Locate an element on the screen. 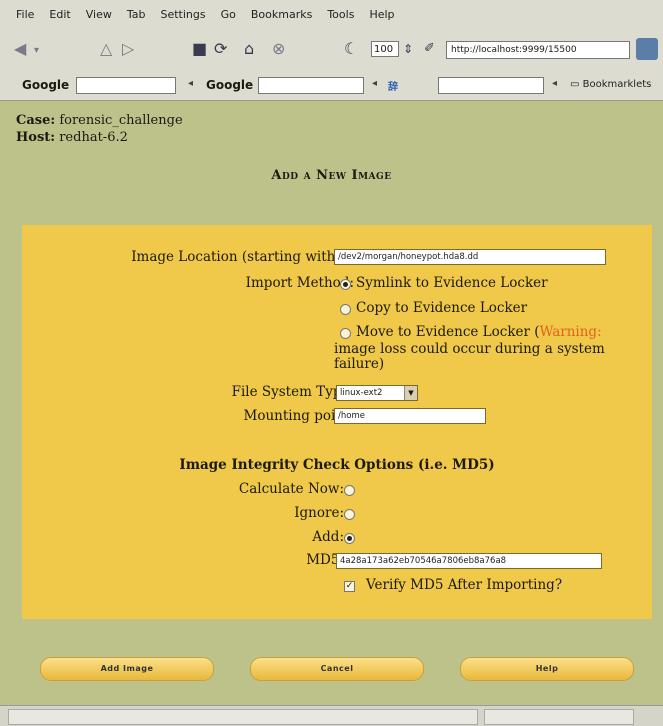 The image size is (663, 726). forward-arrow-icon: ▷ is located at coordinates (128, 49).